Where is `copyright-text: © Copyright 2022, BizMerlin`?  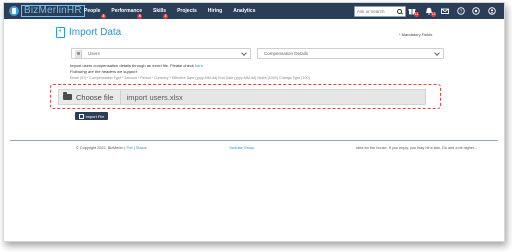
copyright-text: © Copyright 2022, BizMerlin is located at coordinates (100, 148).